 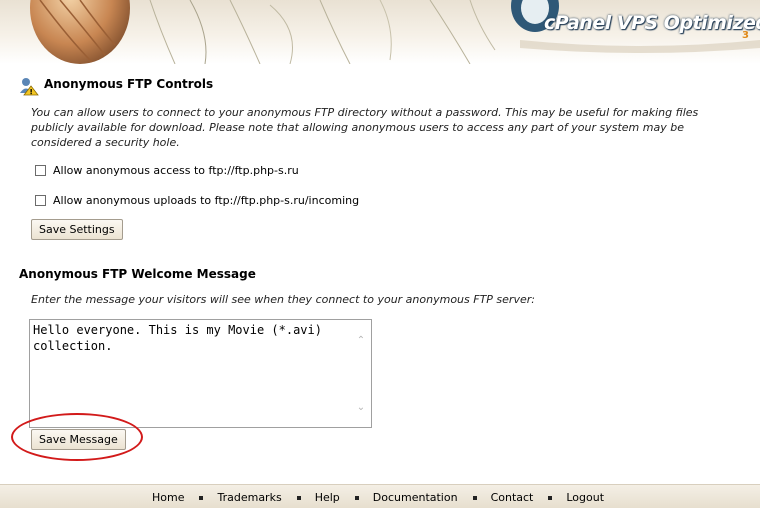 I want to click on footer-link-help: Help, so click(x=327, y=497).